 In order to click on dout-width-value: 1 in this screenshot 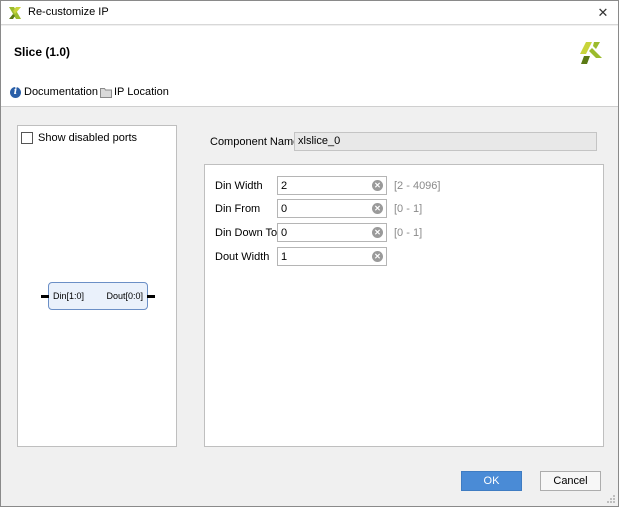, I will do `click(284, 257)`.